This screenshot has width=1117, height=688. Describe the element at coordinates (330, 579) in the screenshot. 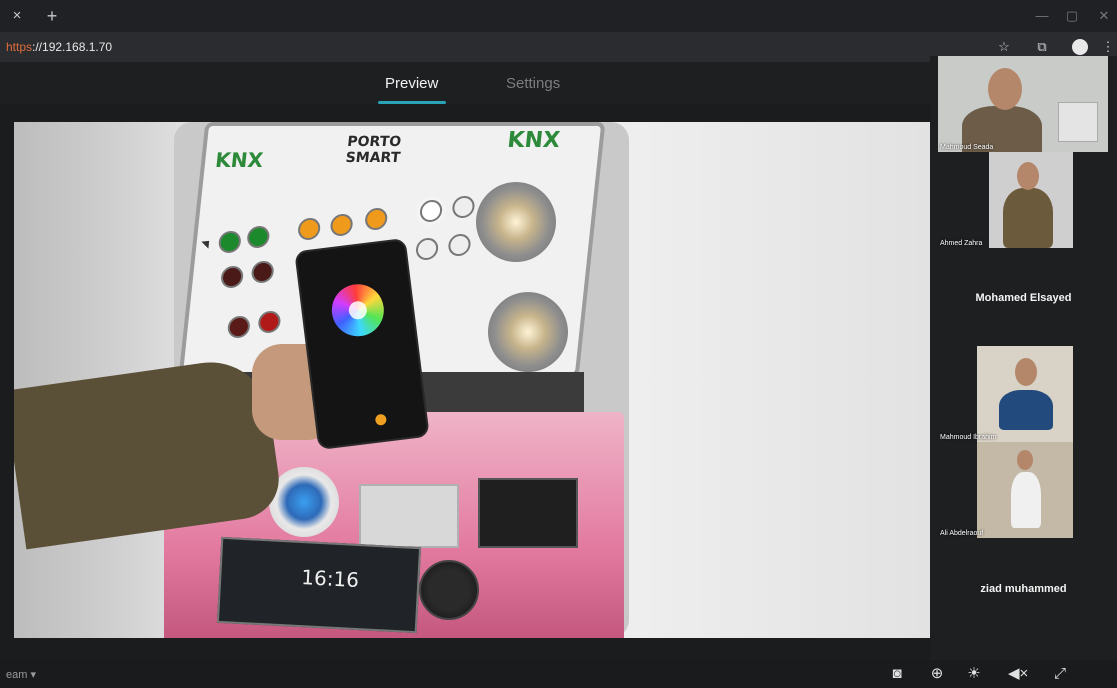

I see `display-clock: 16:16` at that location.